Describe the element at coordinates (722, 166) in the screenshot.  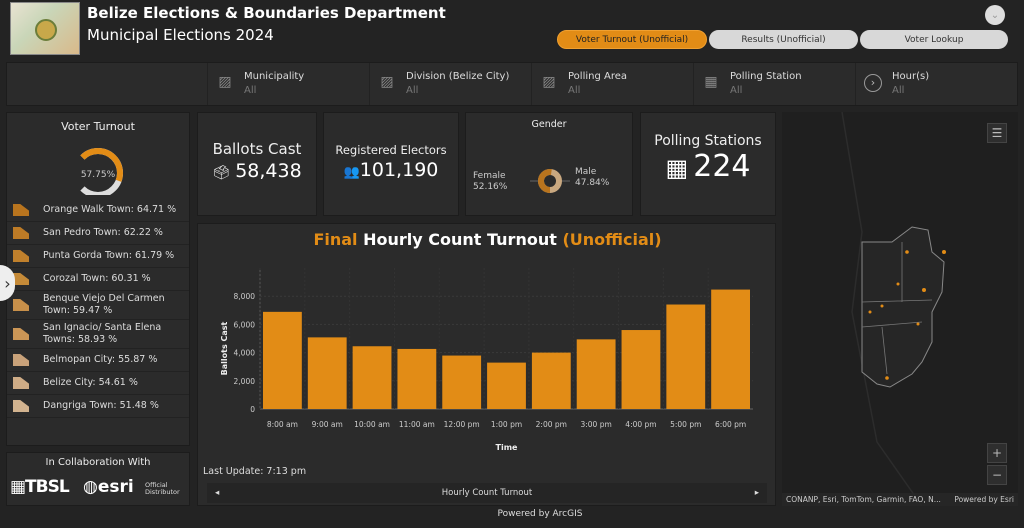
I see `polling-stations-value: 224` at that location.